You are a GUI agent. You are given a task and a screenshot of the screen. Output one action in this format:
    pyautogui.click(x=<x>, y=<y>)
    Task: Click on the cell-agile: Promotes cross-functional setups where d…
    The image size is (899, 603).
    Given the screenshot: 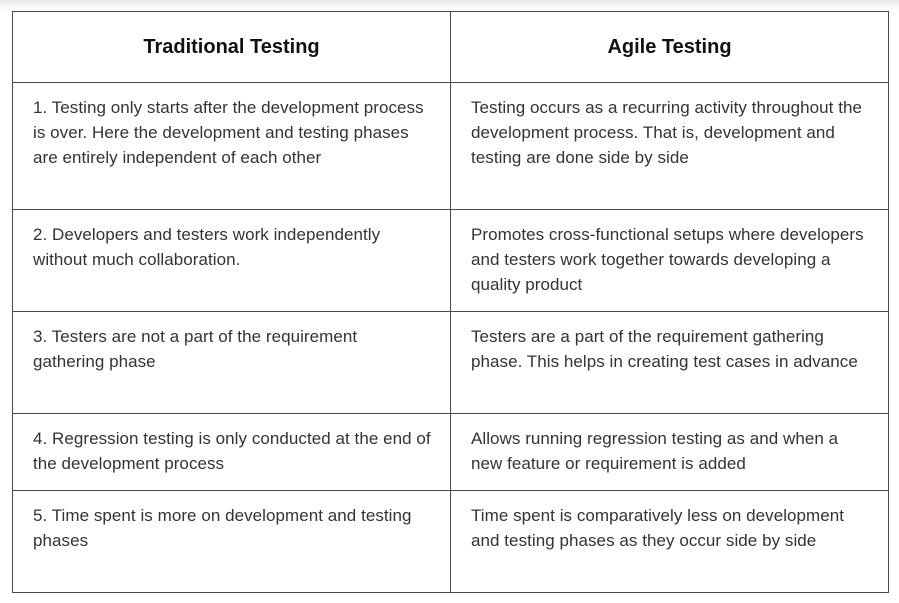 What is the action you would take?
    pyautogui.click(x=669, y=260)
    